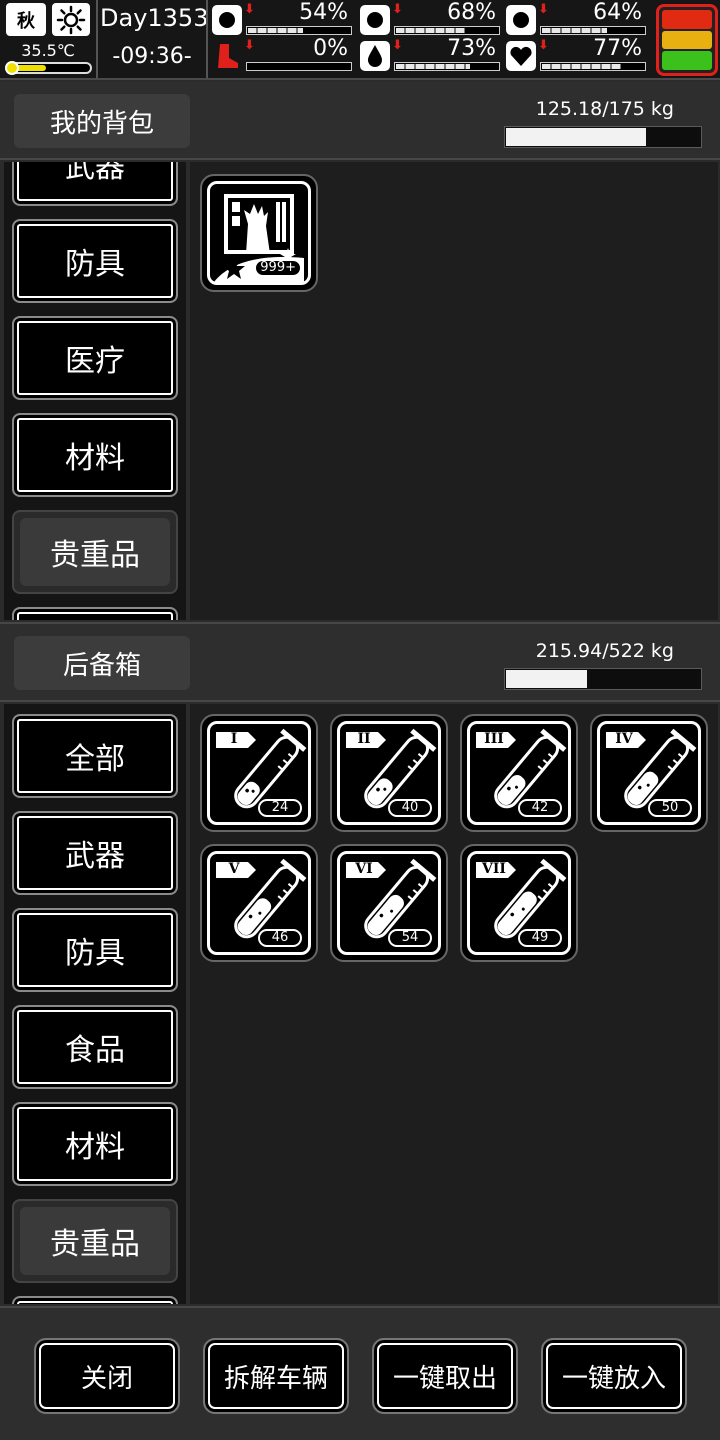  What do you see at coordinates (95, 759) in the screenshot?
I see `category-label: 全部` at bounding box center [95, 759].